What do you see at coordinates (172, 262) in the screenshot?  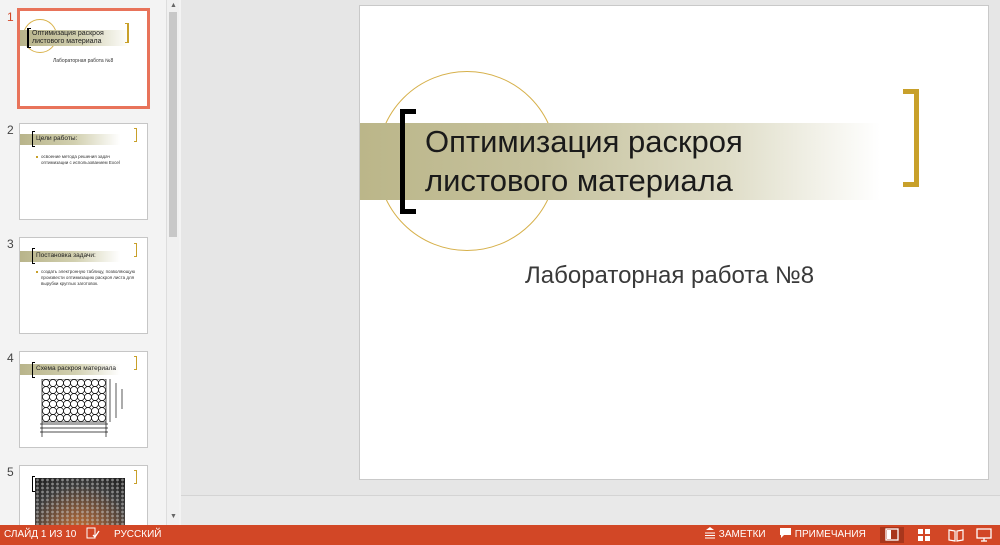 I see `thumbnail-scrollbar: ▲ ▼` at bounding box center [172, 262].